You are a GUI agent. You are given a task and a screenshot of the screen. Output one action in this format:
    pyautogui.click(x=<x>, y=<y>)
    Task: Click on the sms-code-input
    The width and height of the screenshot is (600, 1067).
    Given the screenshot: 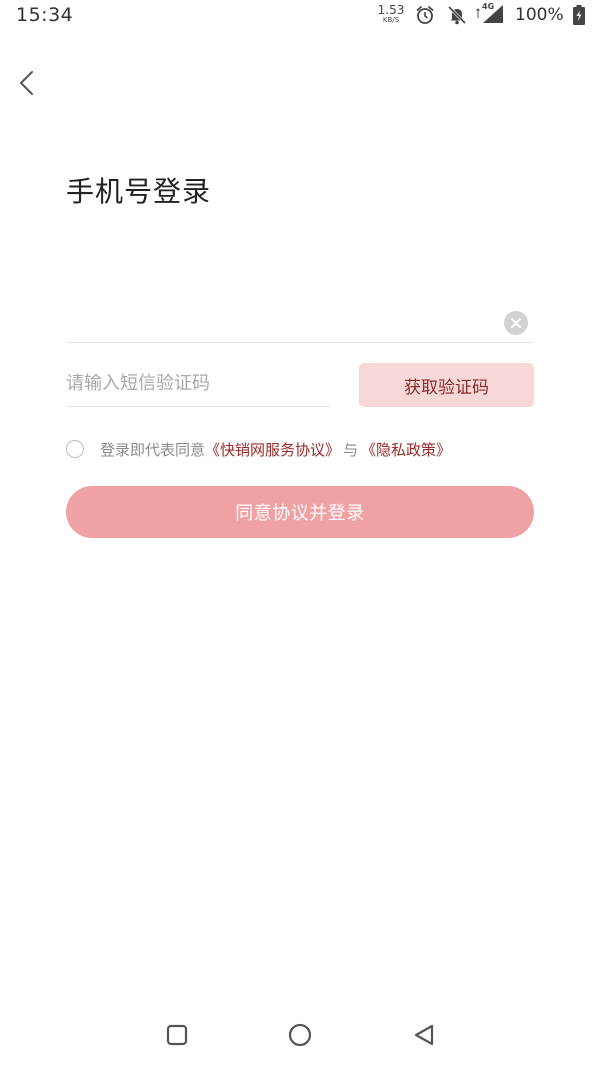 What is the action you would take?
    pyautogui.click(x=198, y=383)
    